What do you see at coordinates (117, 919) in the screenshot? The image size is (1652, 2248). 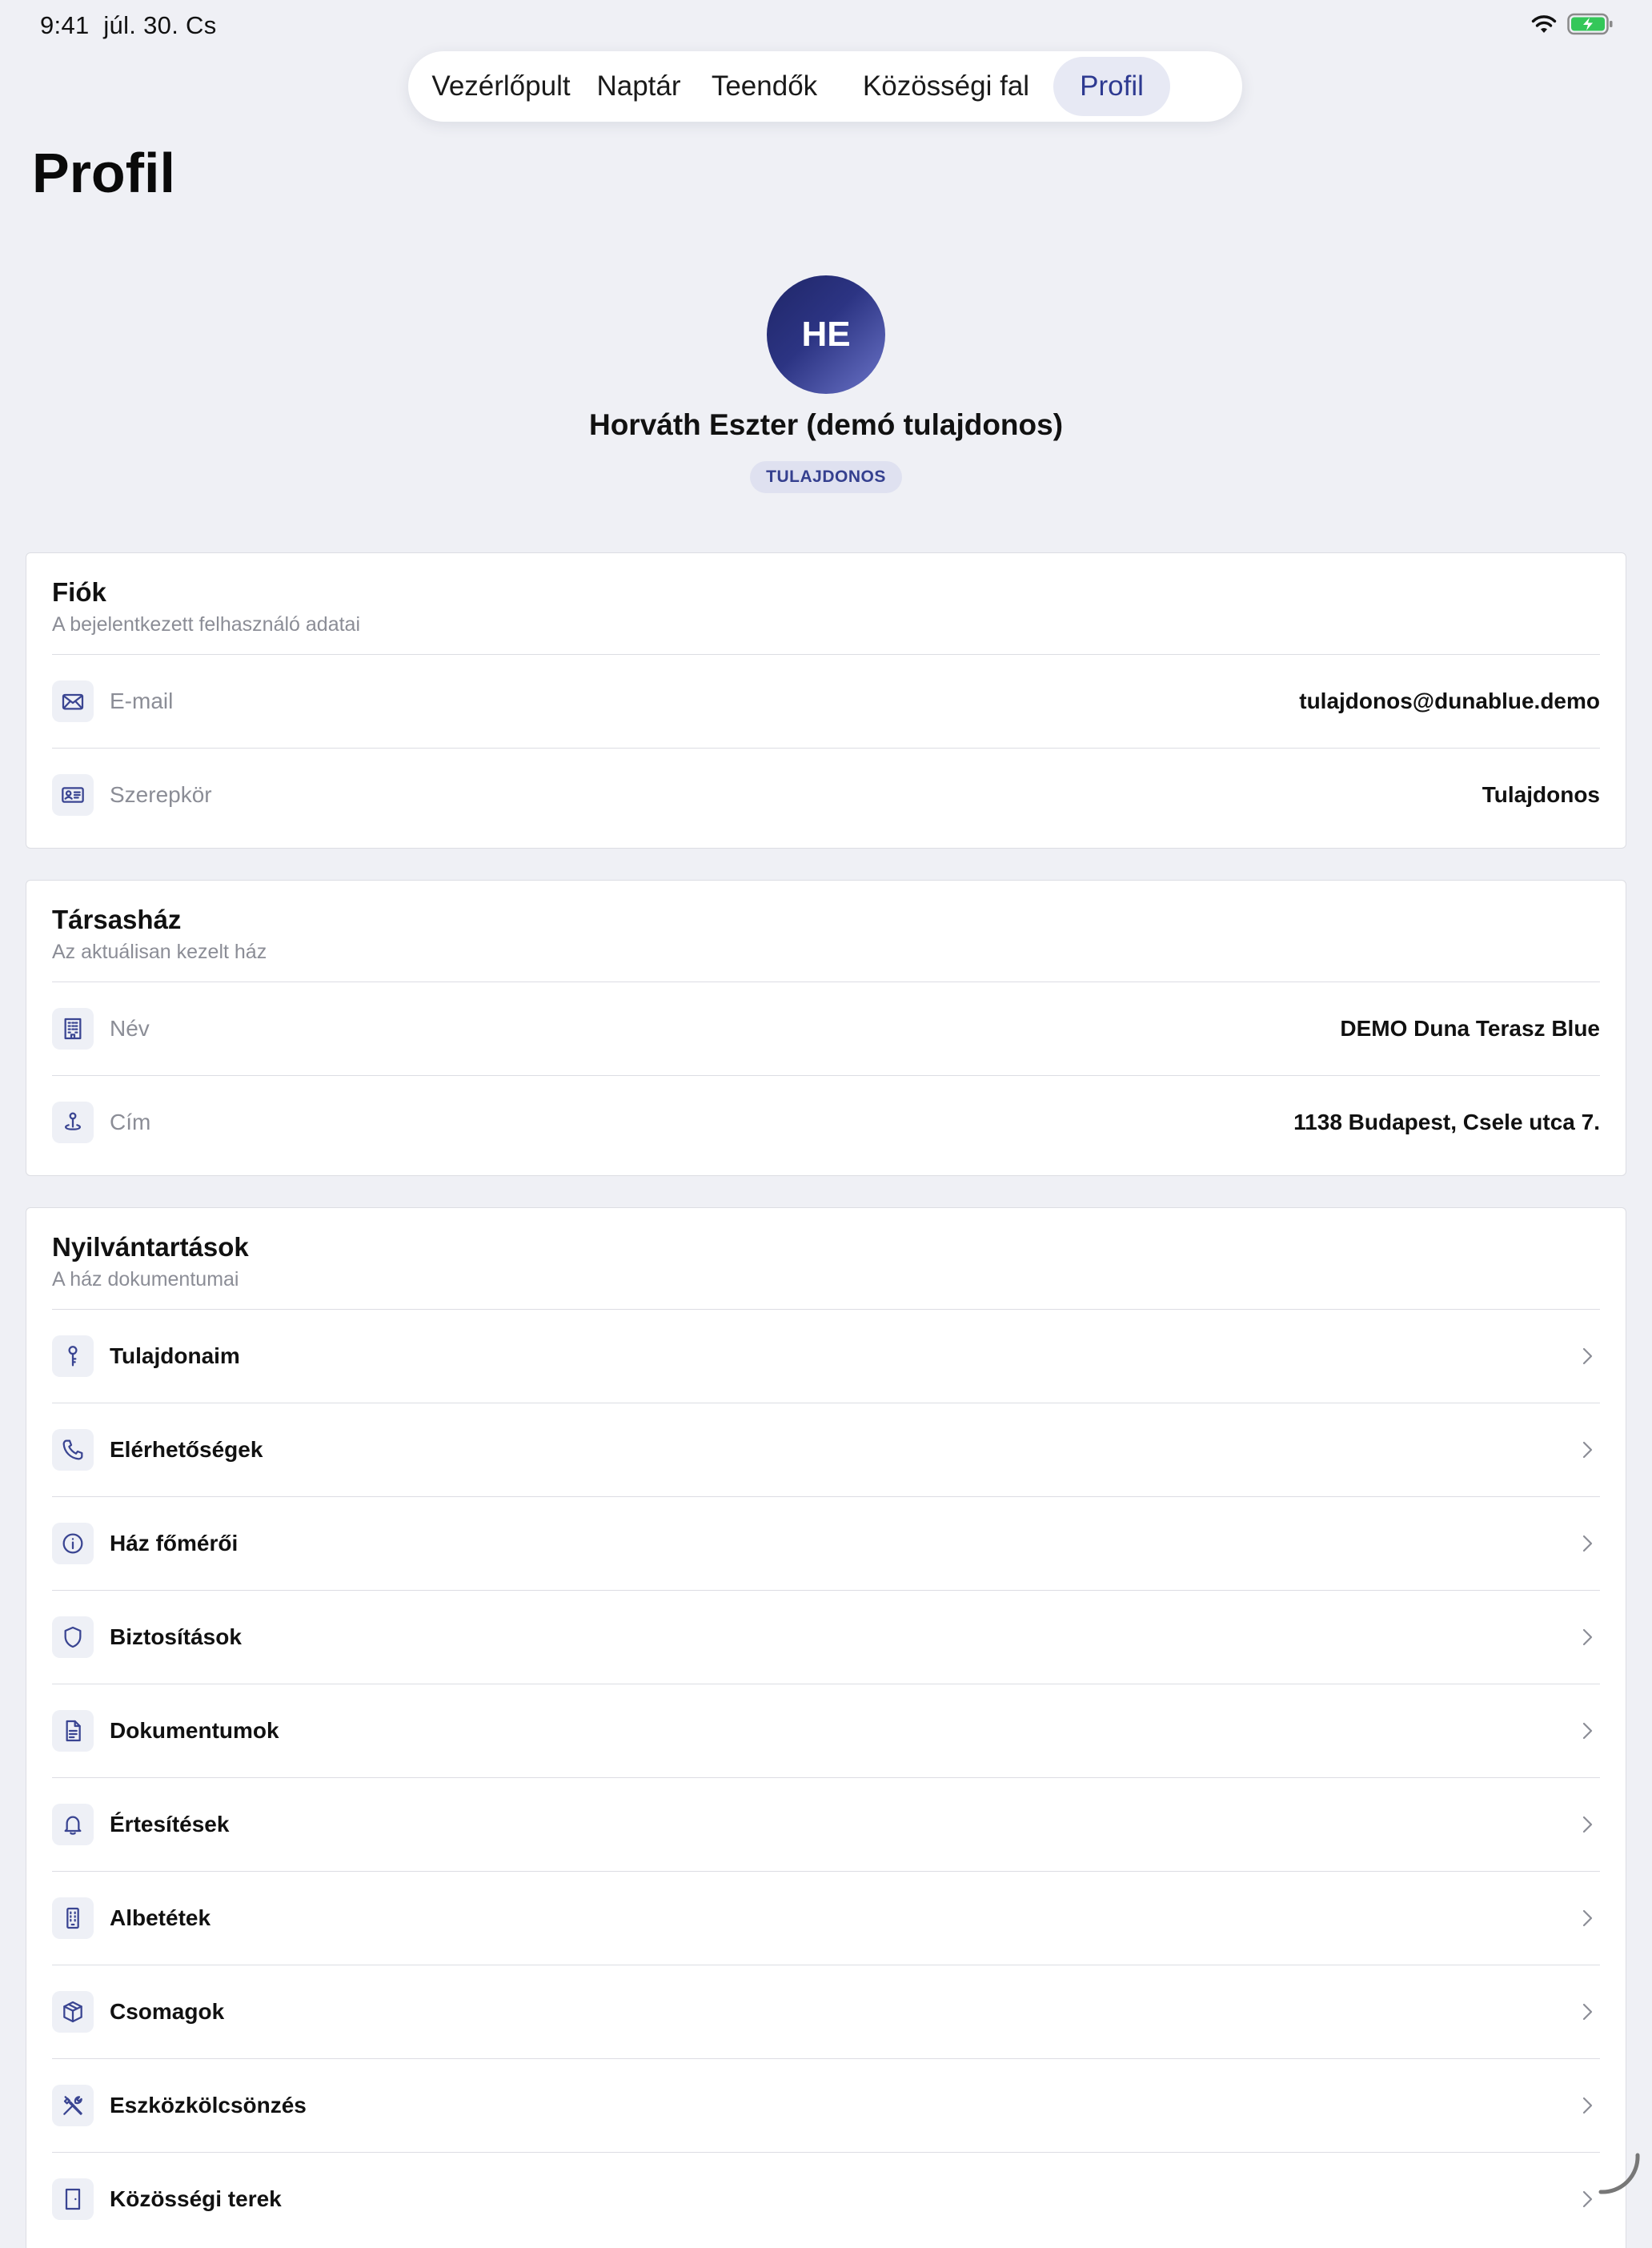 I see `card-title: Társasház` at bounding box center [117, 919].